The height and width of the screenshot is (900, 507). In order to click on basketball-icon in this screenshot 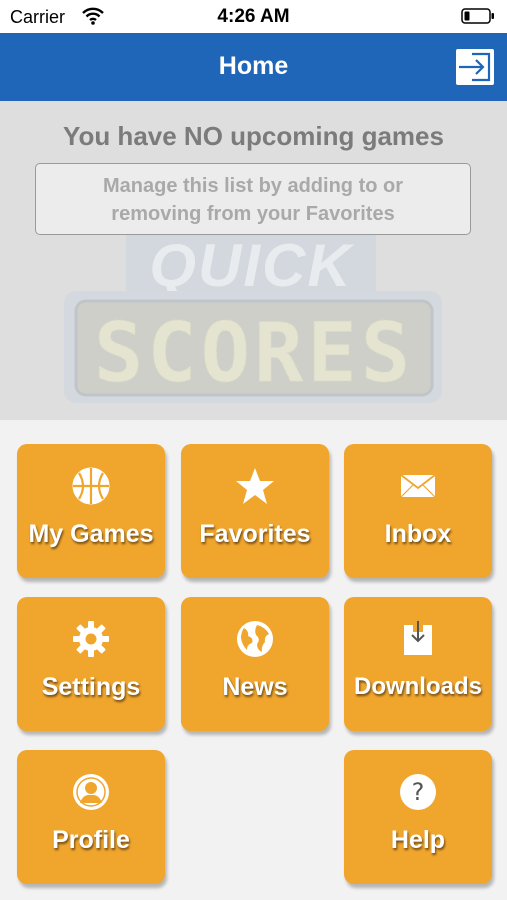, I will do `click(91, 486)`.